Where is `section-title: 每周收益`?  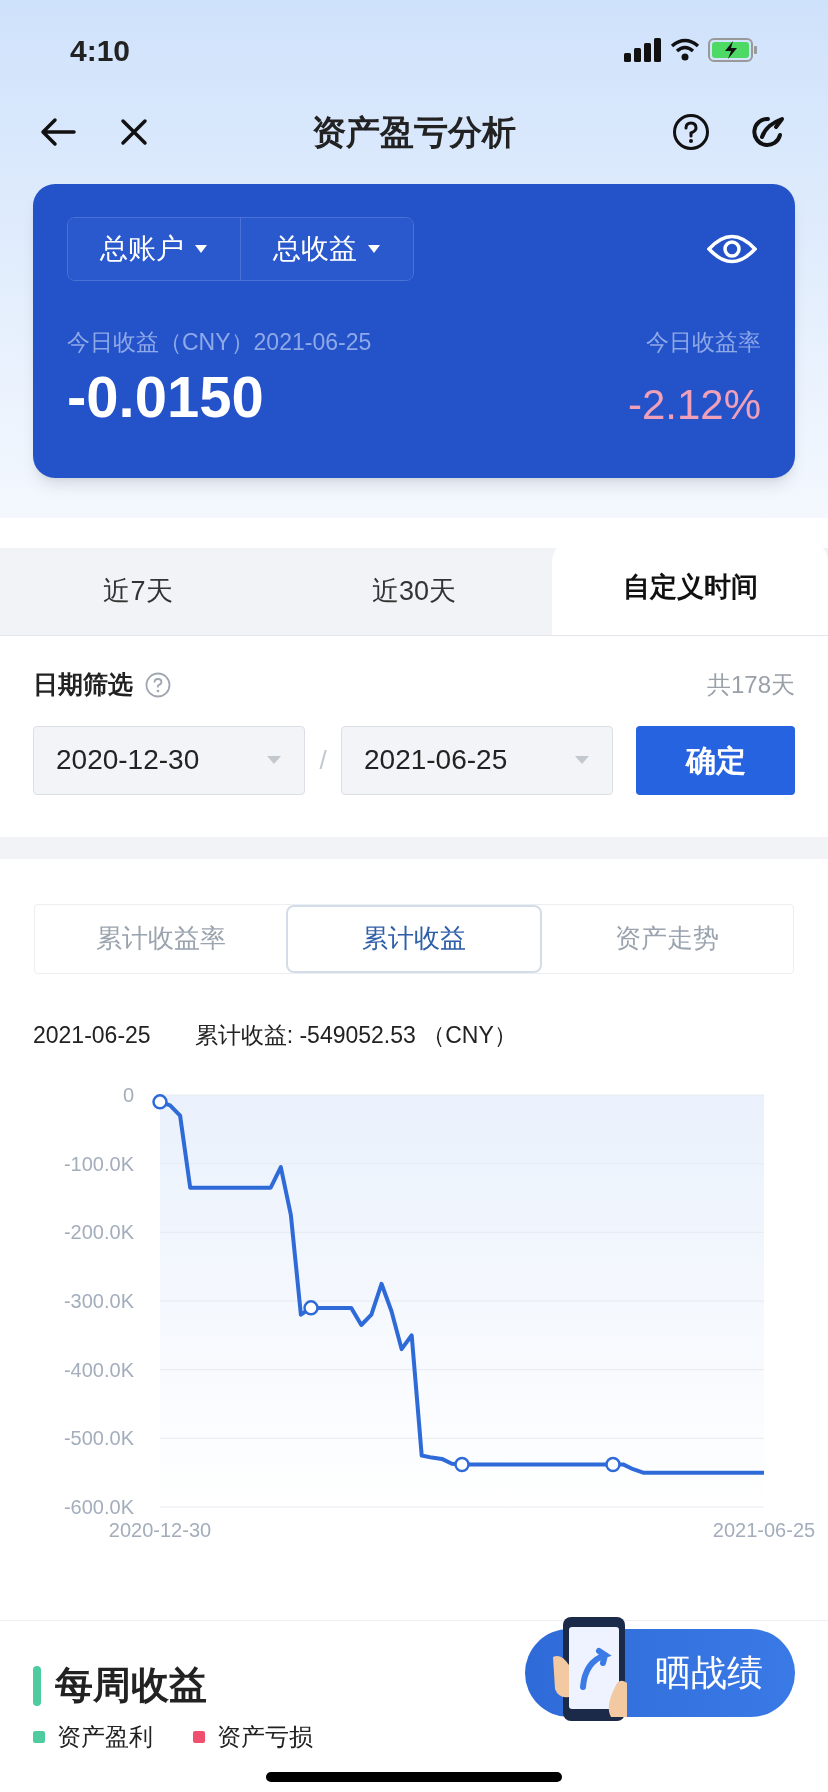
section-title: 每周收益 is located at coordinates (131, 1685).